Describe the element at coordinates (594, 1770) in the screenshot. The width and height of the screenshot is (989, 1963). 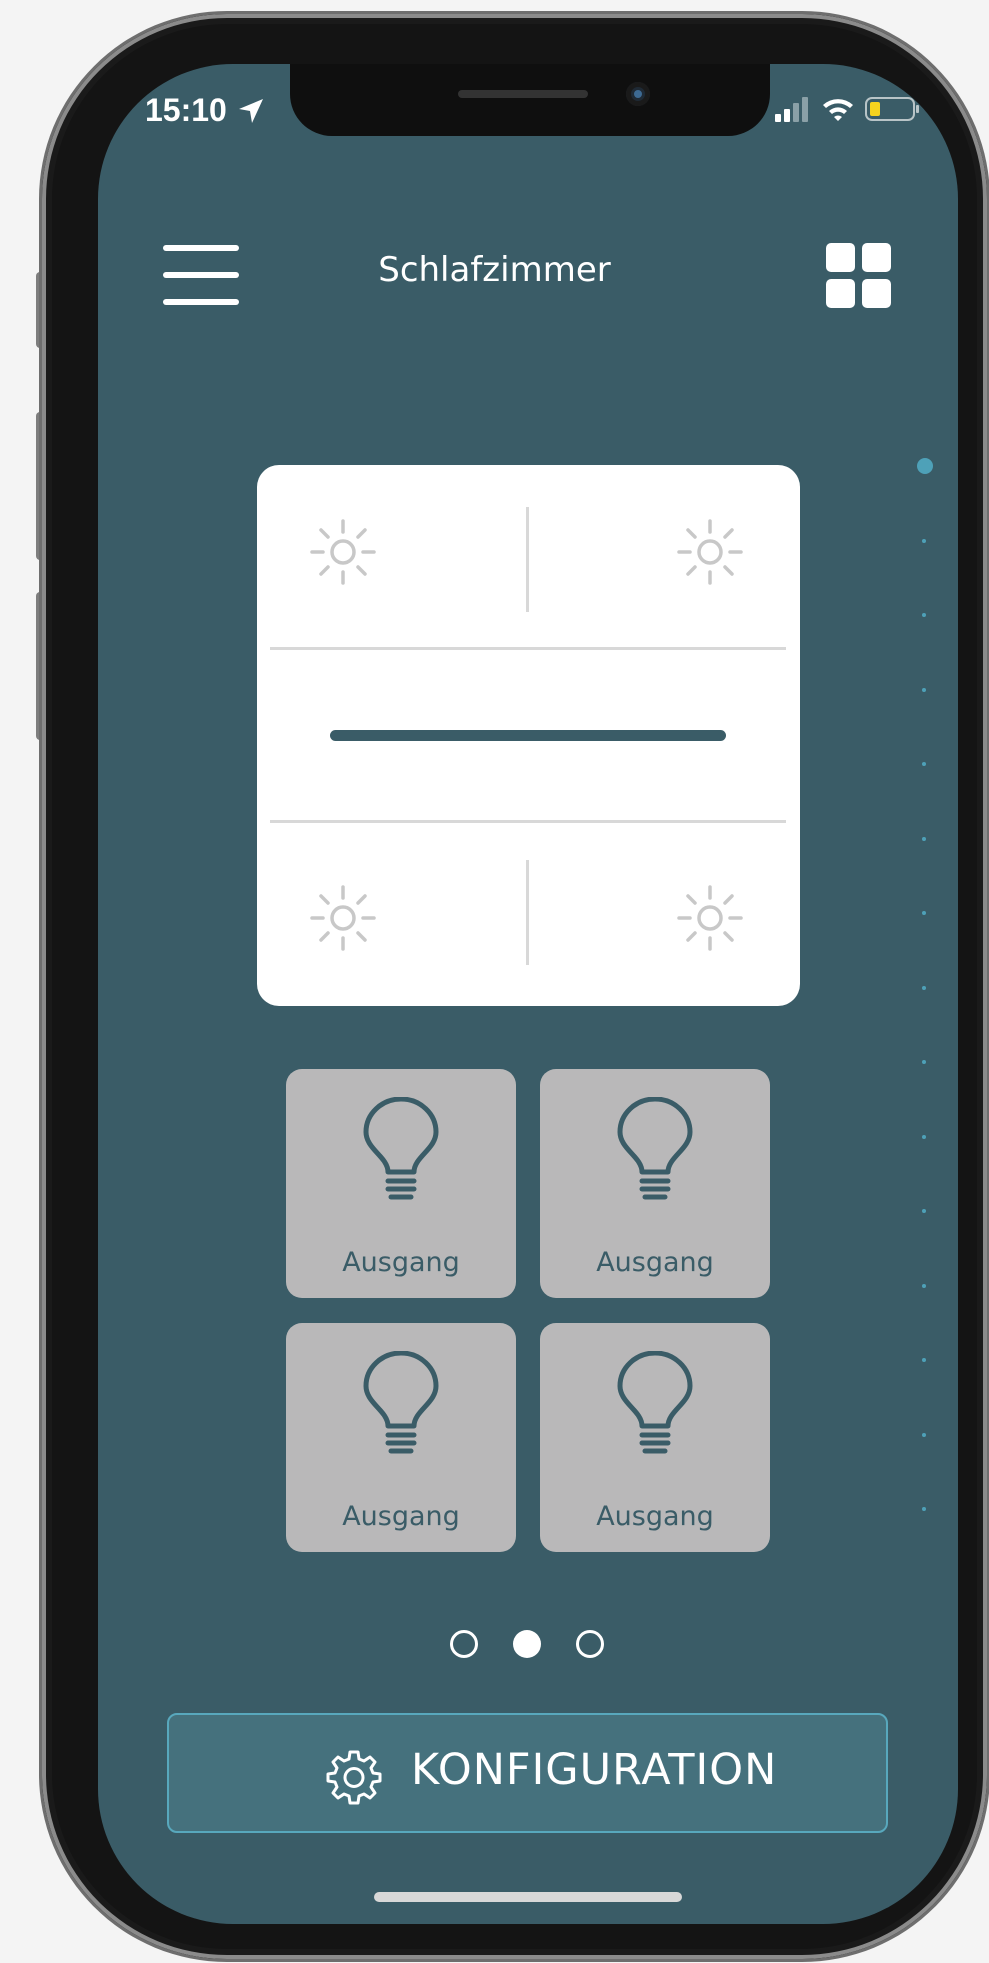
I see `configuration-label: KONFIGURATION` at that location.